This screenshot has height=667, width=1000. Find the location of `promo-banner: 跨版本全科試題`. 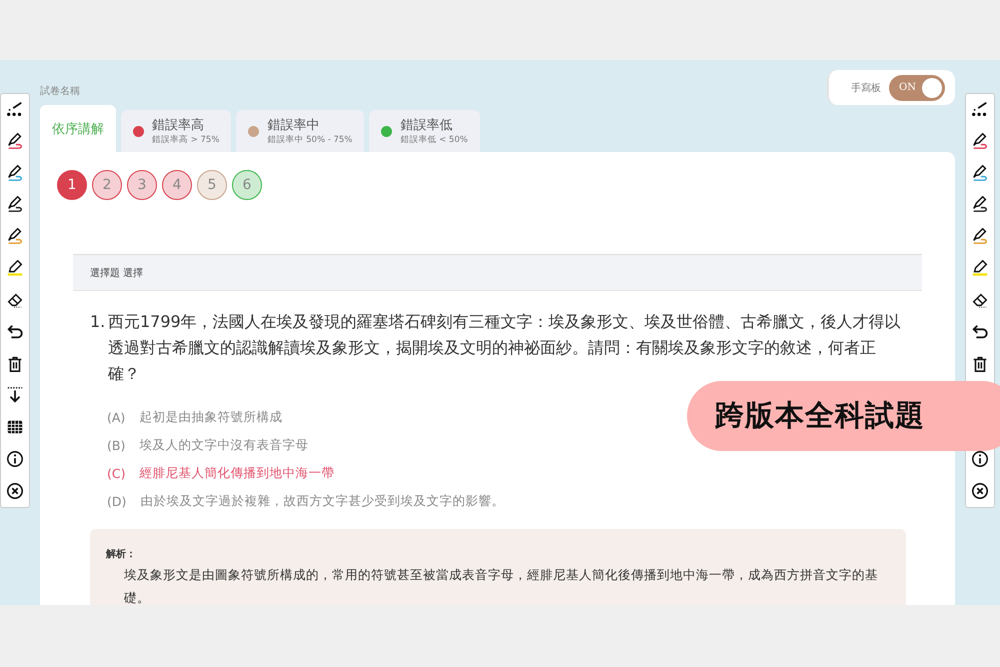

promo-banner: 跨版本全科試題 is located at coordinates (843, 416).